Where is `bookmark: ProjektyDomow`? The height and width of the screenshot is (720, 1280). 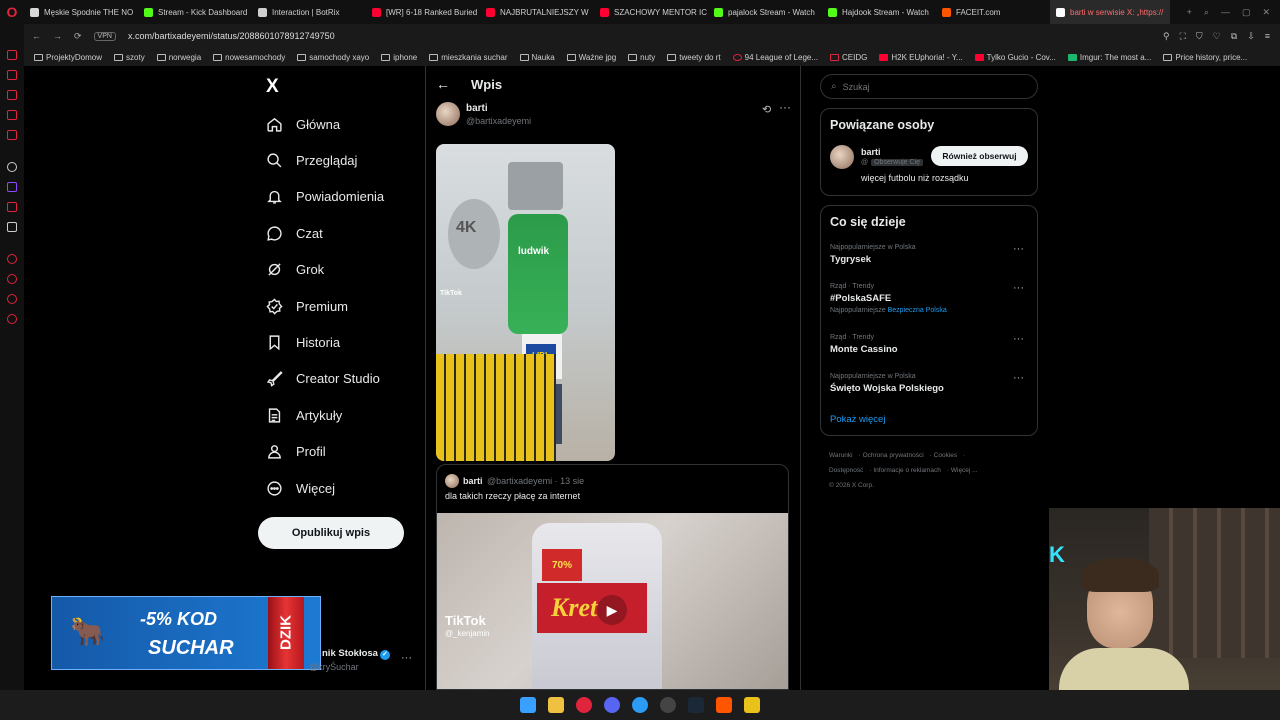 bookmark: ProjektyDomow is located at coordinates (68, 57).